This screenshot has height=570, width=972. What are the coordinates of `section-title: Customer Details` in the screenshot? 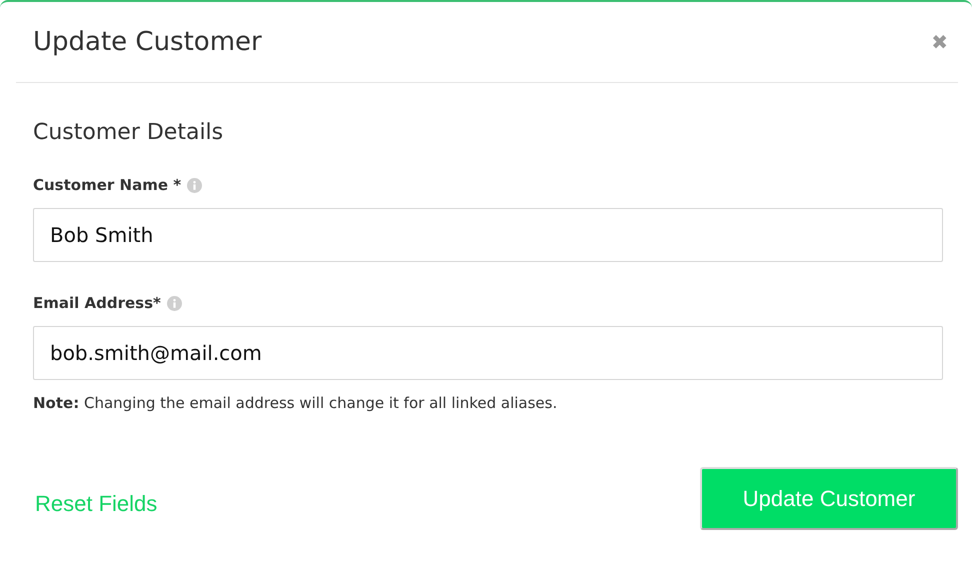 It's located at (128, 132).